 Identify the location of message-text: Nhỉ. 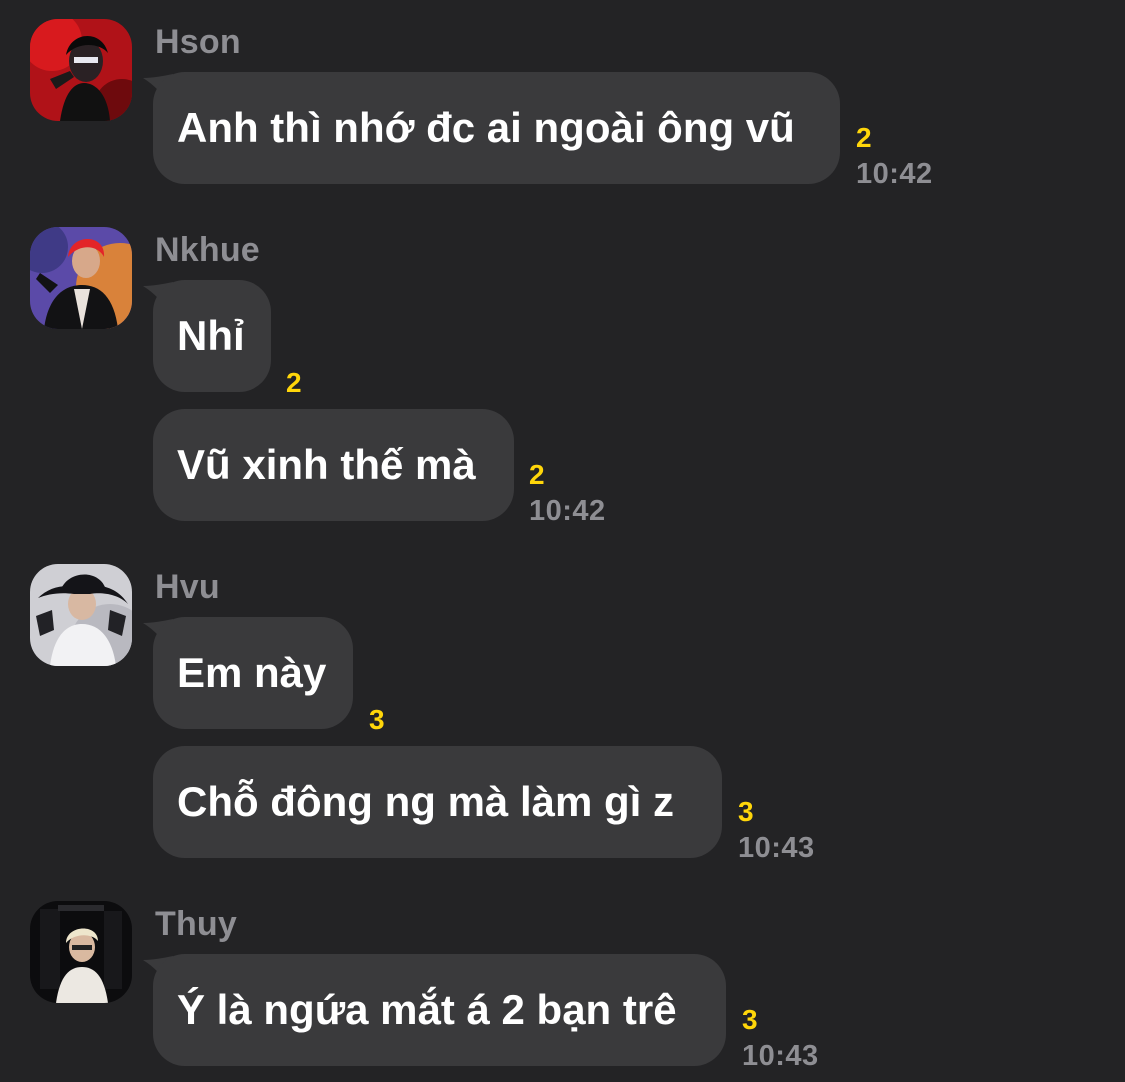
(211, 335).